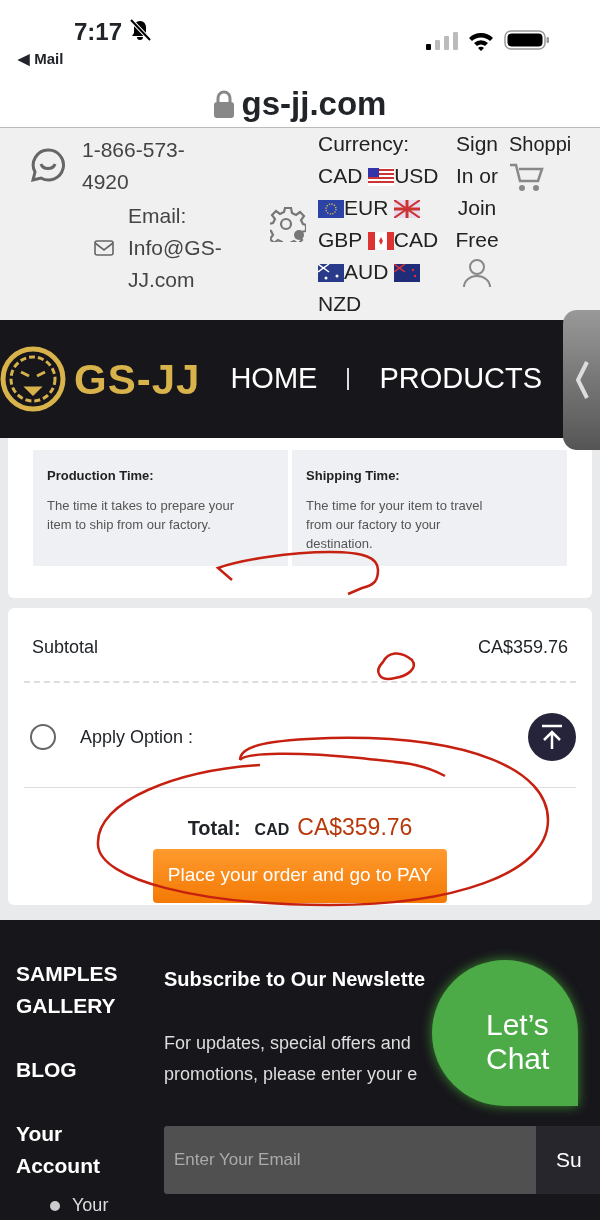 This screenshot has height=1220, width=600. Describe the element at coordinates (522, 647) in the screenshot. I see `subtotal-value: CA$359.76` at that location.